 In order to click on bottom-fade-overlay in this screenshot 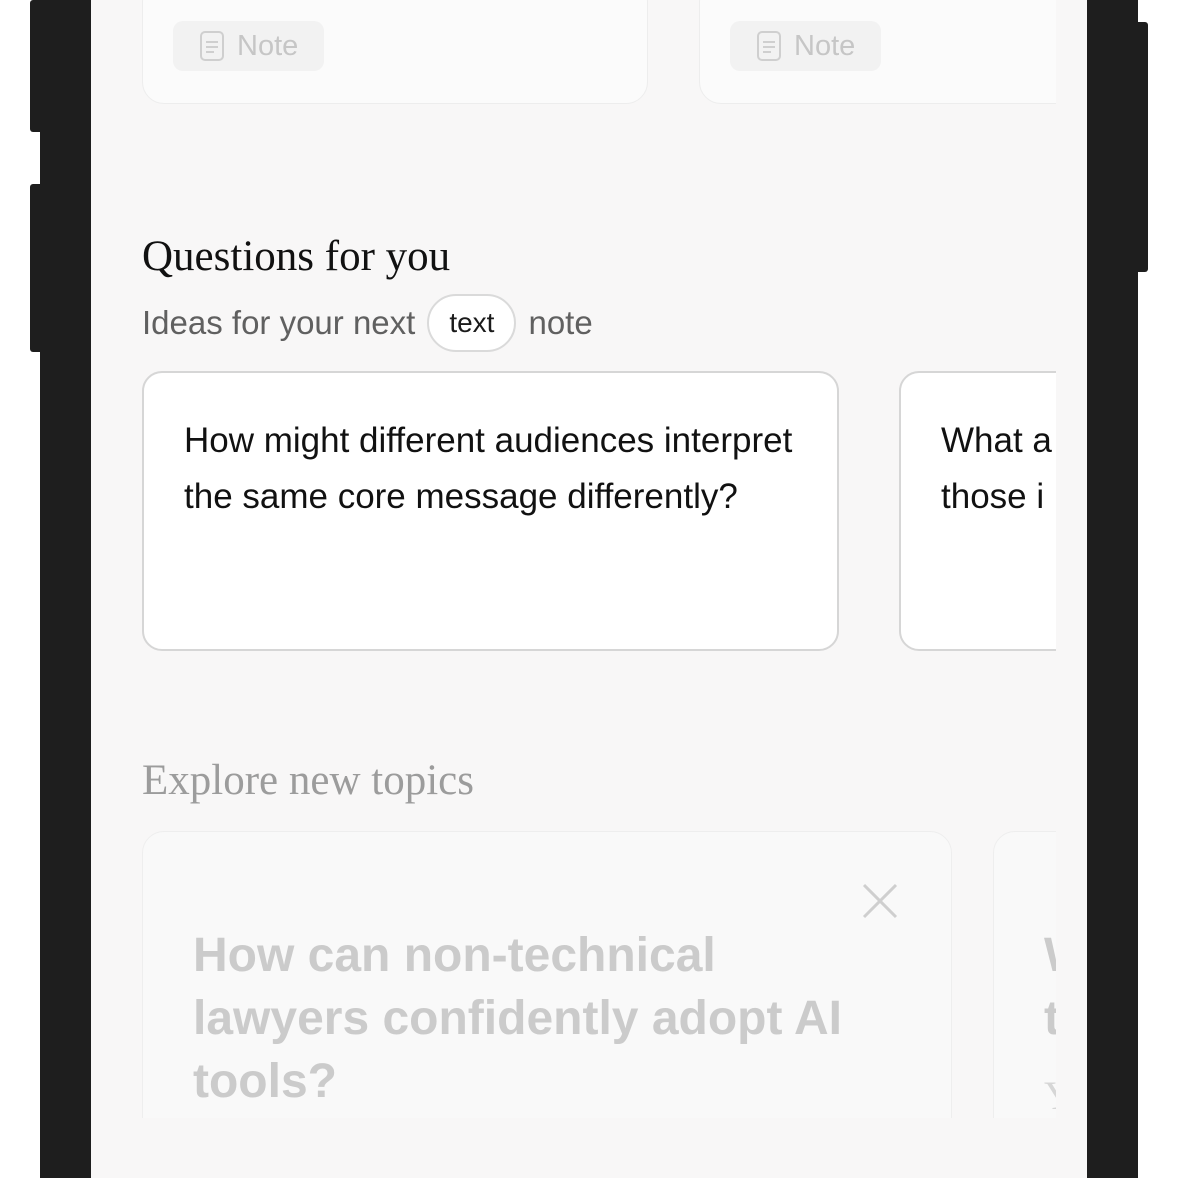, I will do `click(589, 1148)`.